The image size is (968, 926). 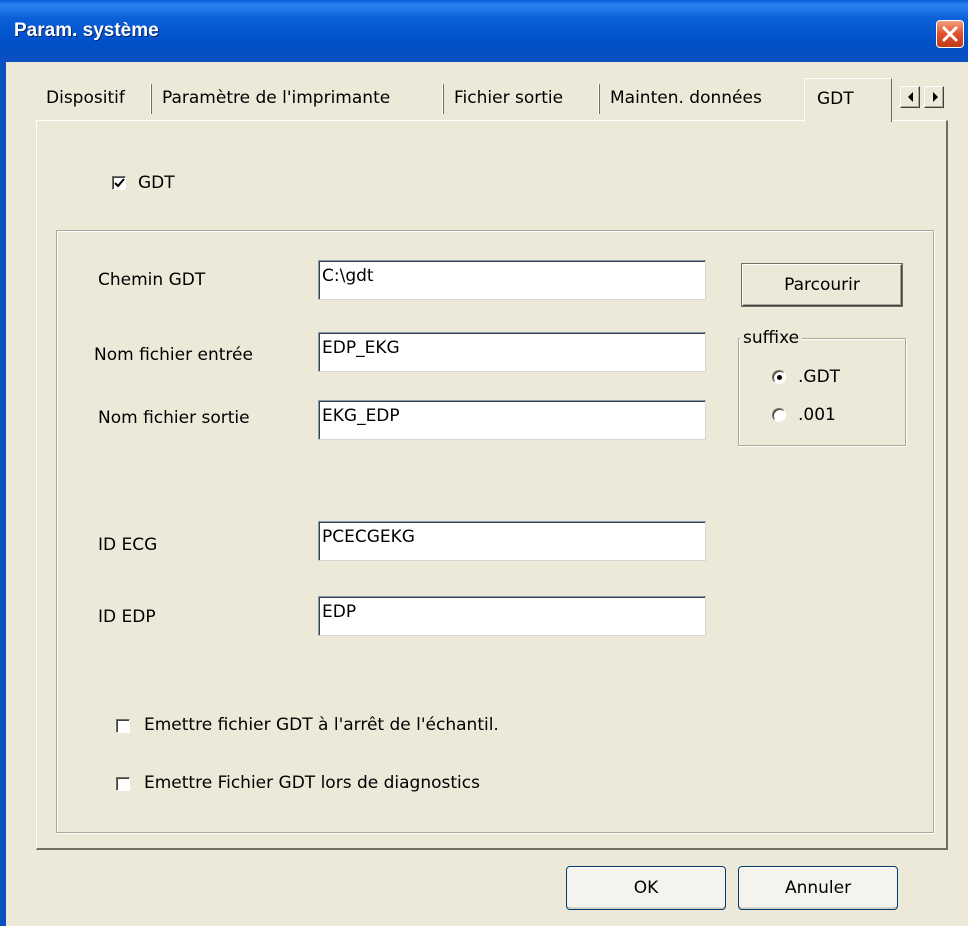 I want to click on suffix-group, so click(x=822, y=392).